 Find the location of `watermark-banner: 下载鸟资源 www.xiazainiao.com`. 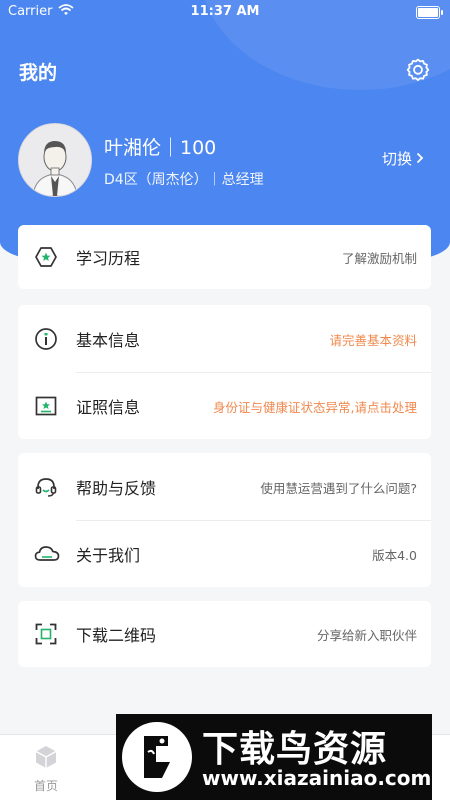

watermark-banner: 下载鸟资源 www.xiazainiao.com is located at coordinates (274, 757).